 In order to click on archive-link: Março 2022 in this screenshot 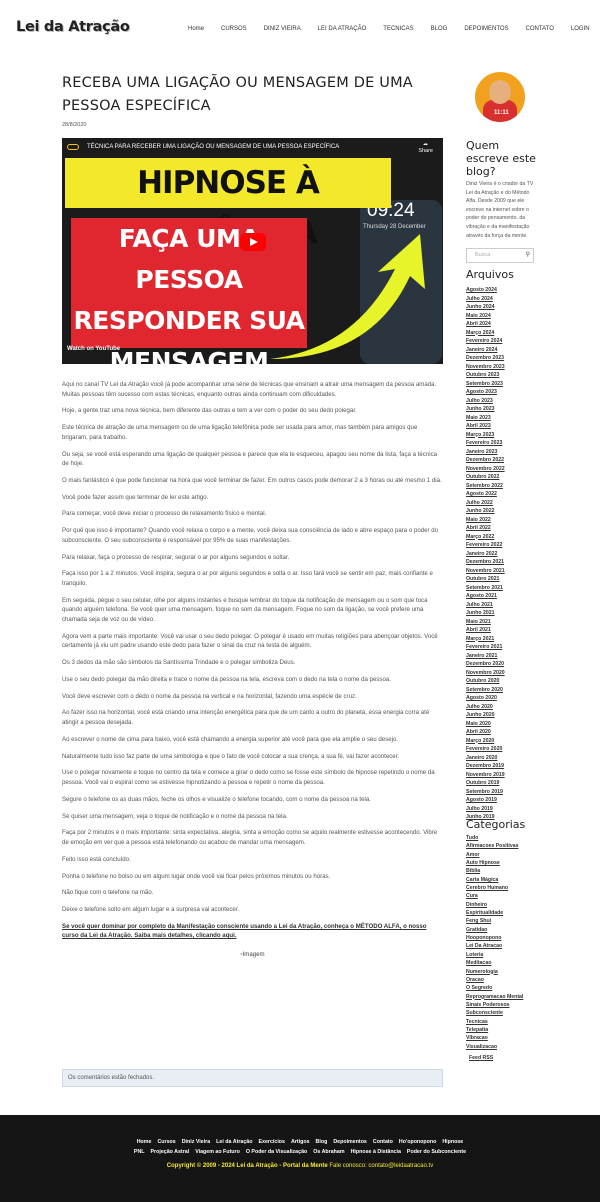, I will do `click(501, 537)`.